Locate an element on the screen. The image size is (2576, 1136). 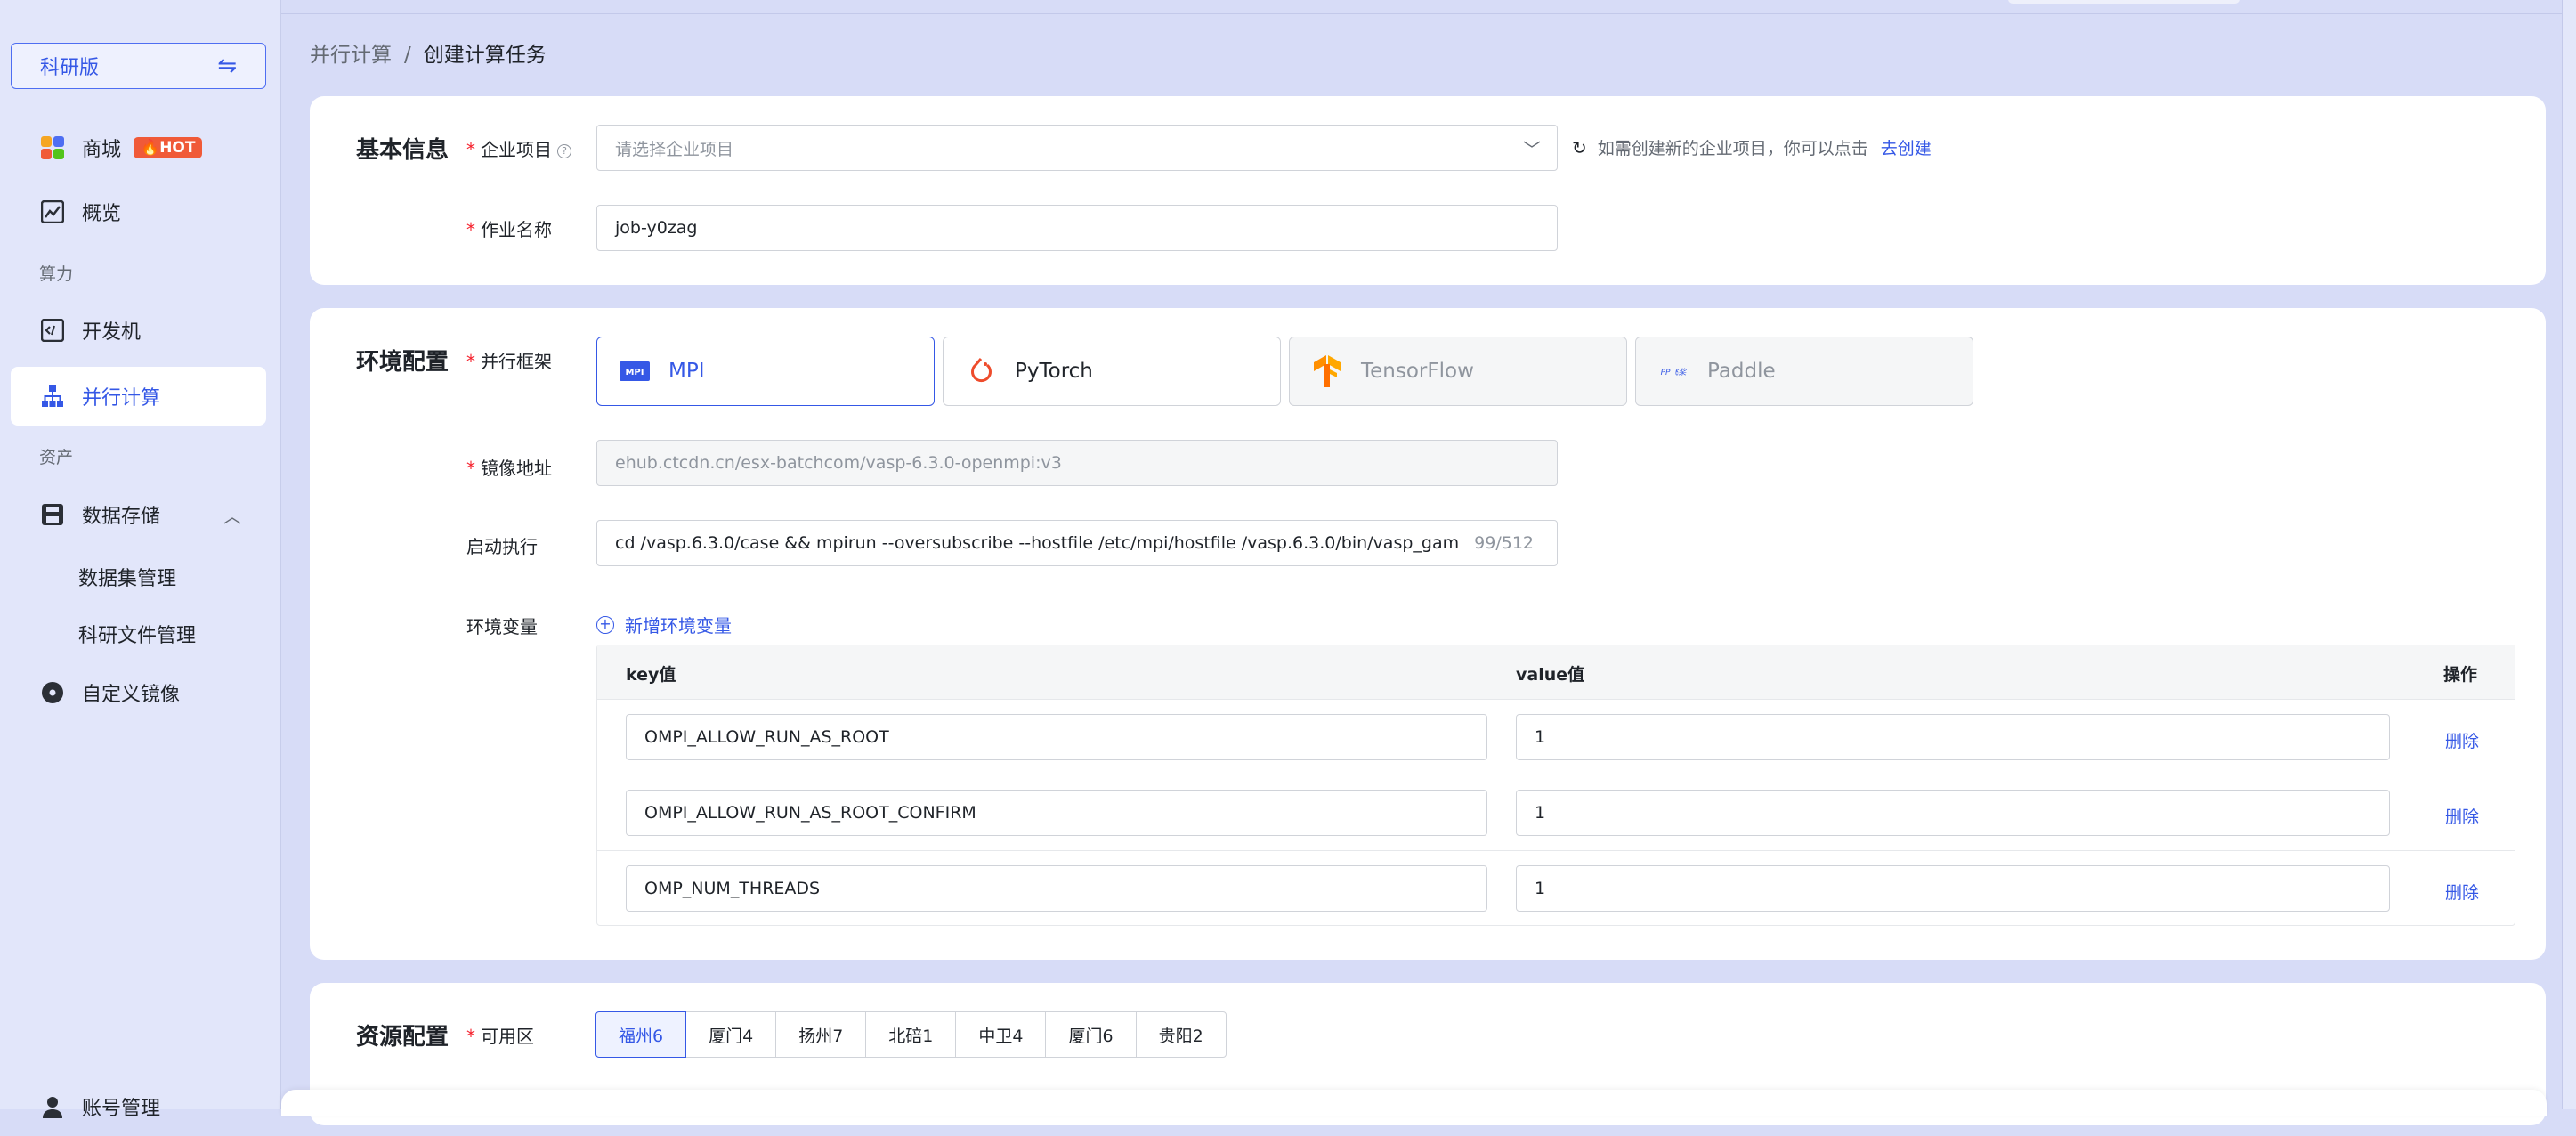
chevron-up-icon: ︿ is located at coordinates (232, 516).